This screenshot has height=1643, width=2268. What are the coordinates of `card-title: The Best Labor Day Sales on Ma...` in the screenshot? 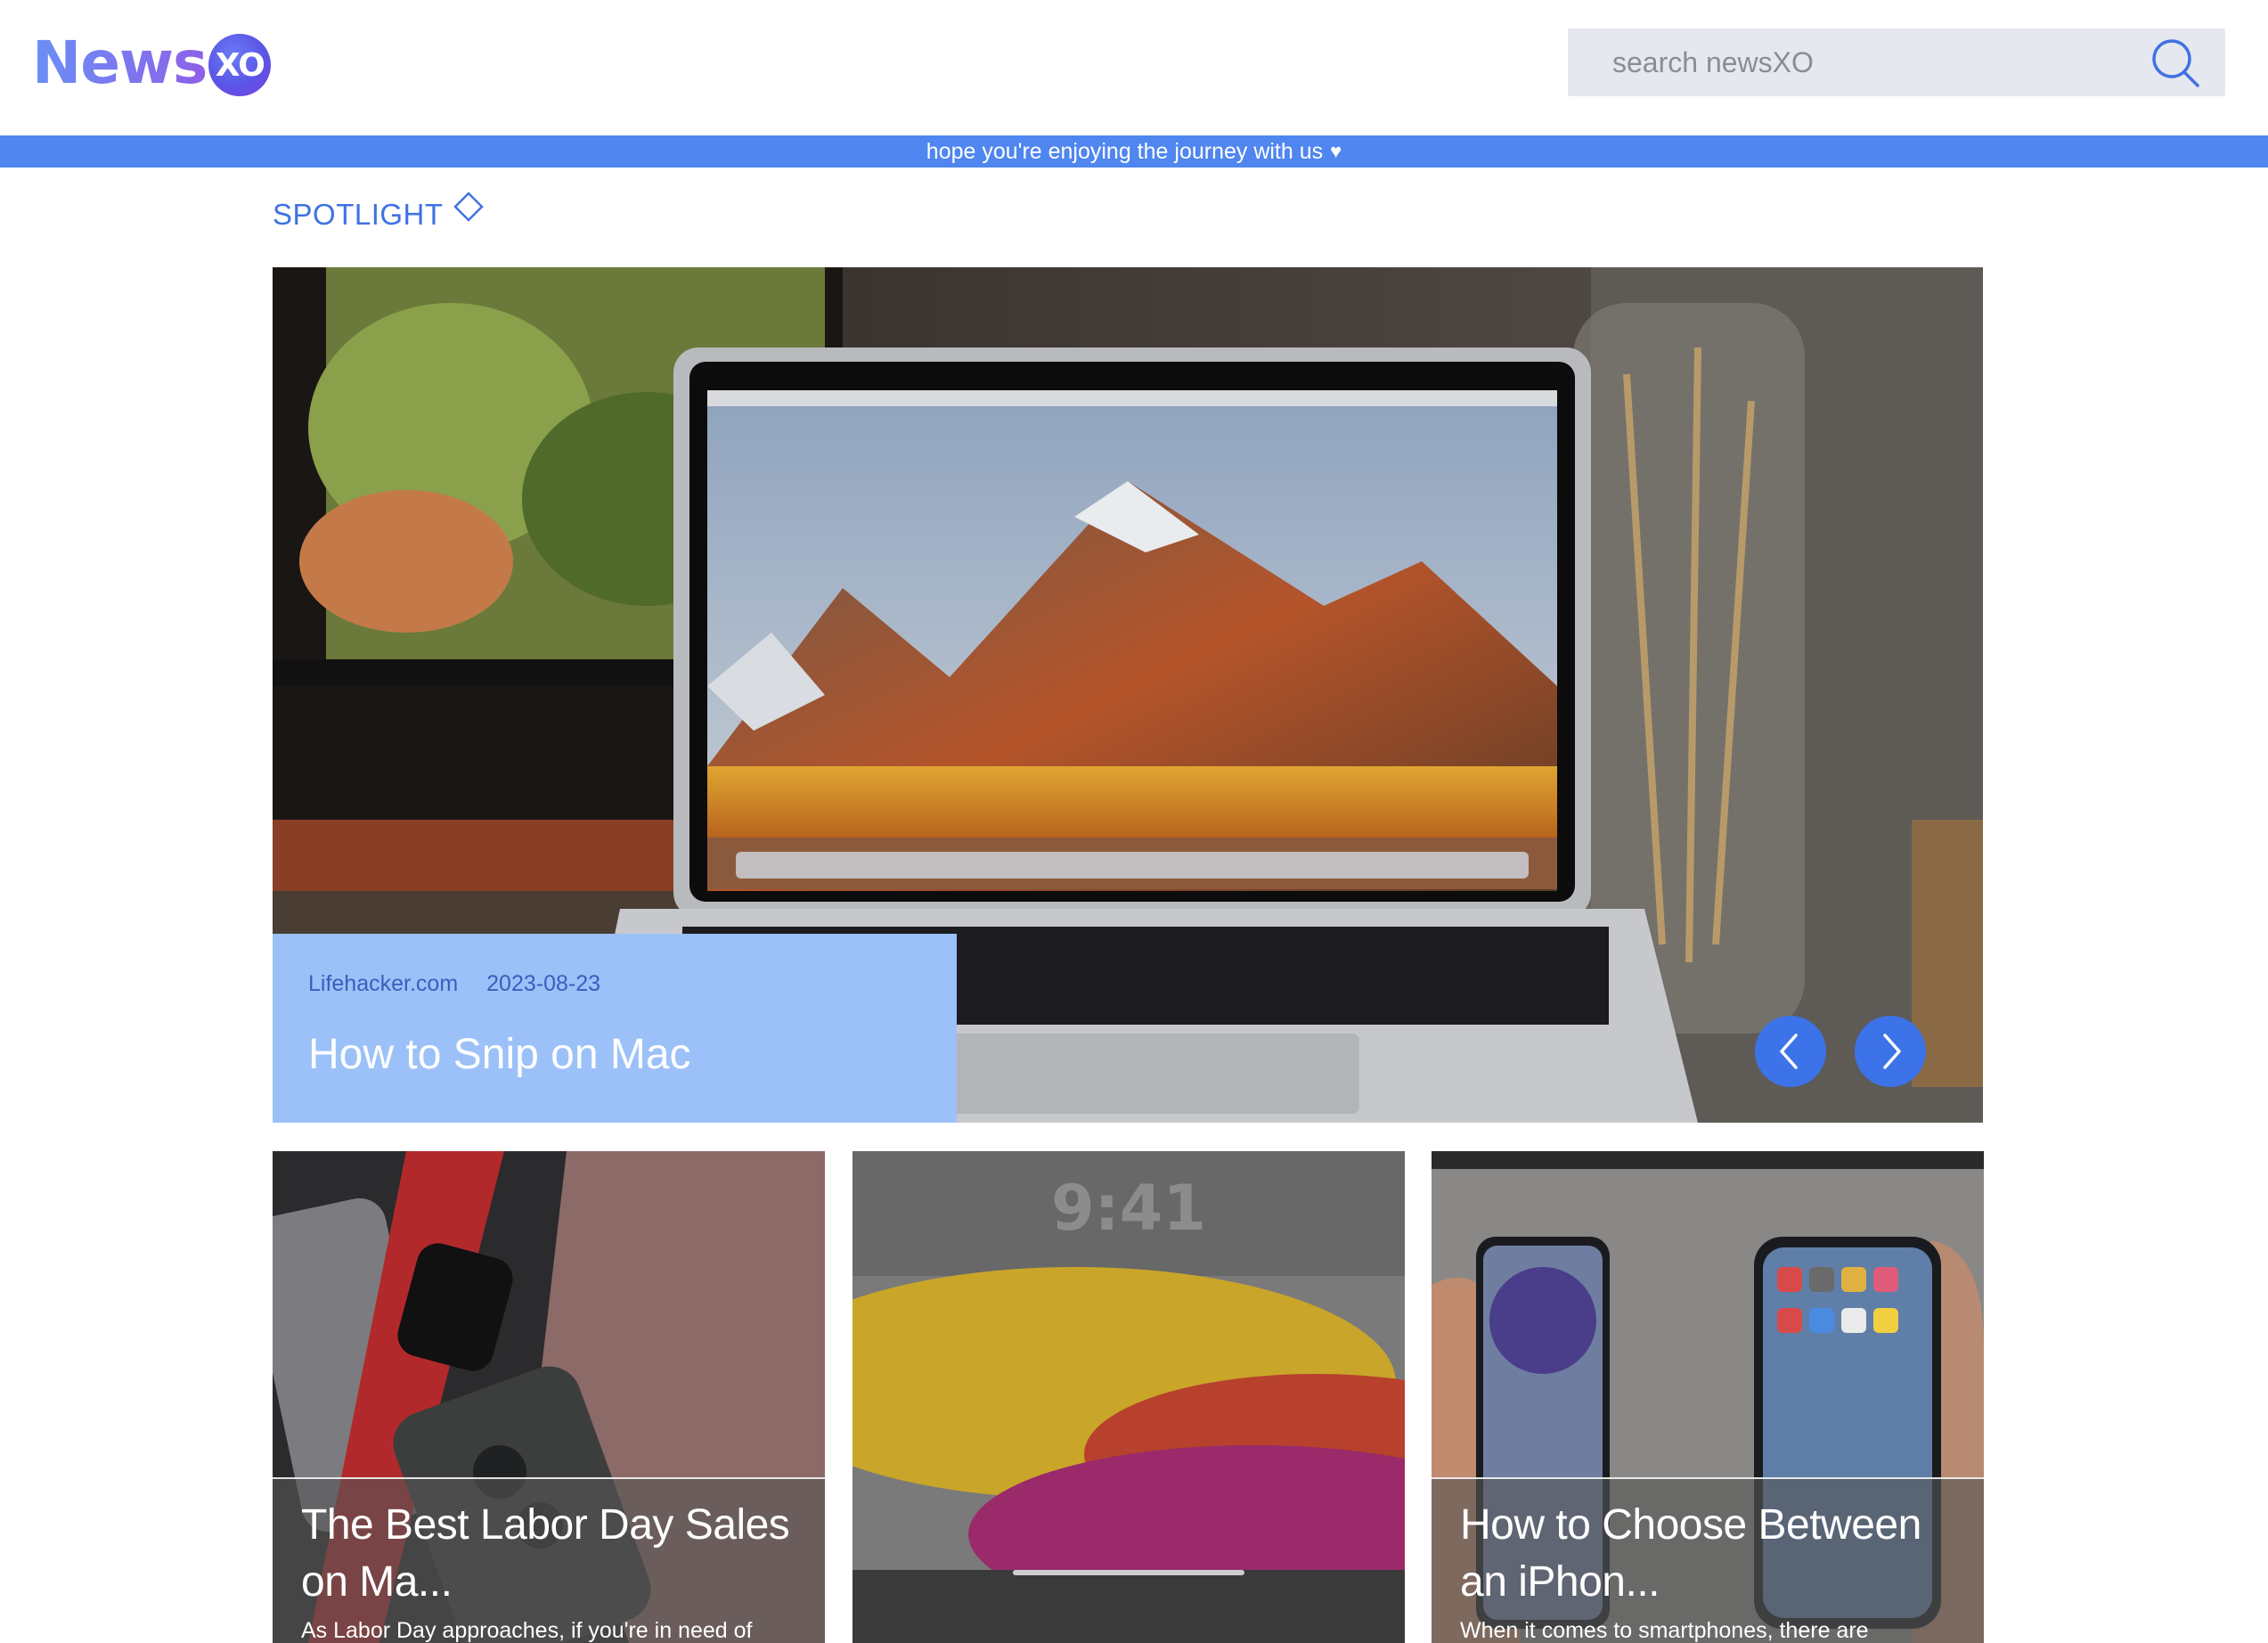 It's located at (555, 1554).